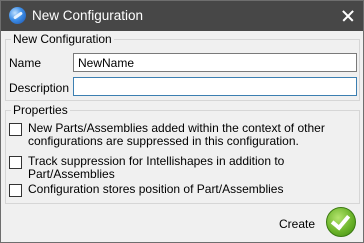 This screenshot has height=243, width=364. I want to click on description-field, so click(215, 86).